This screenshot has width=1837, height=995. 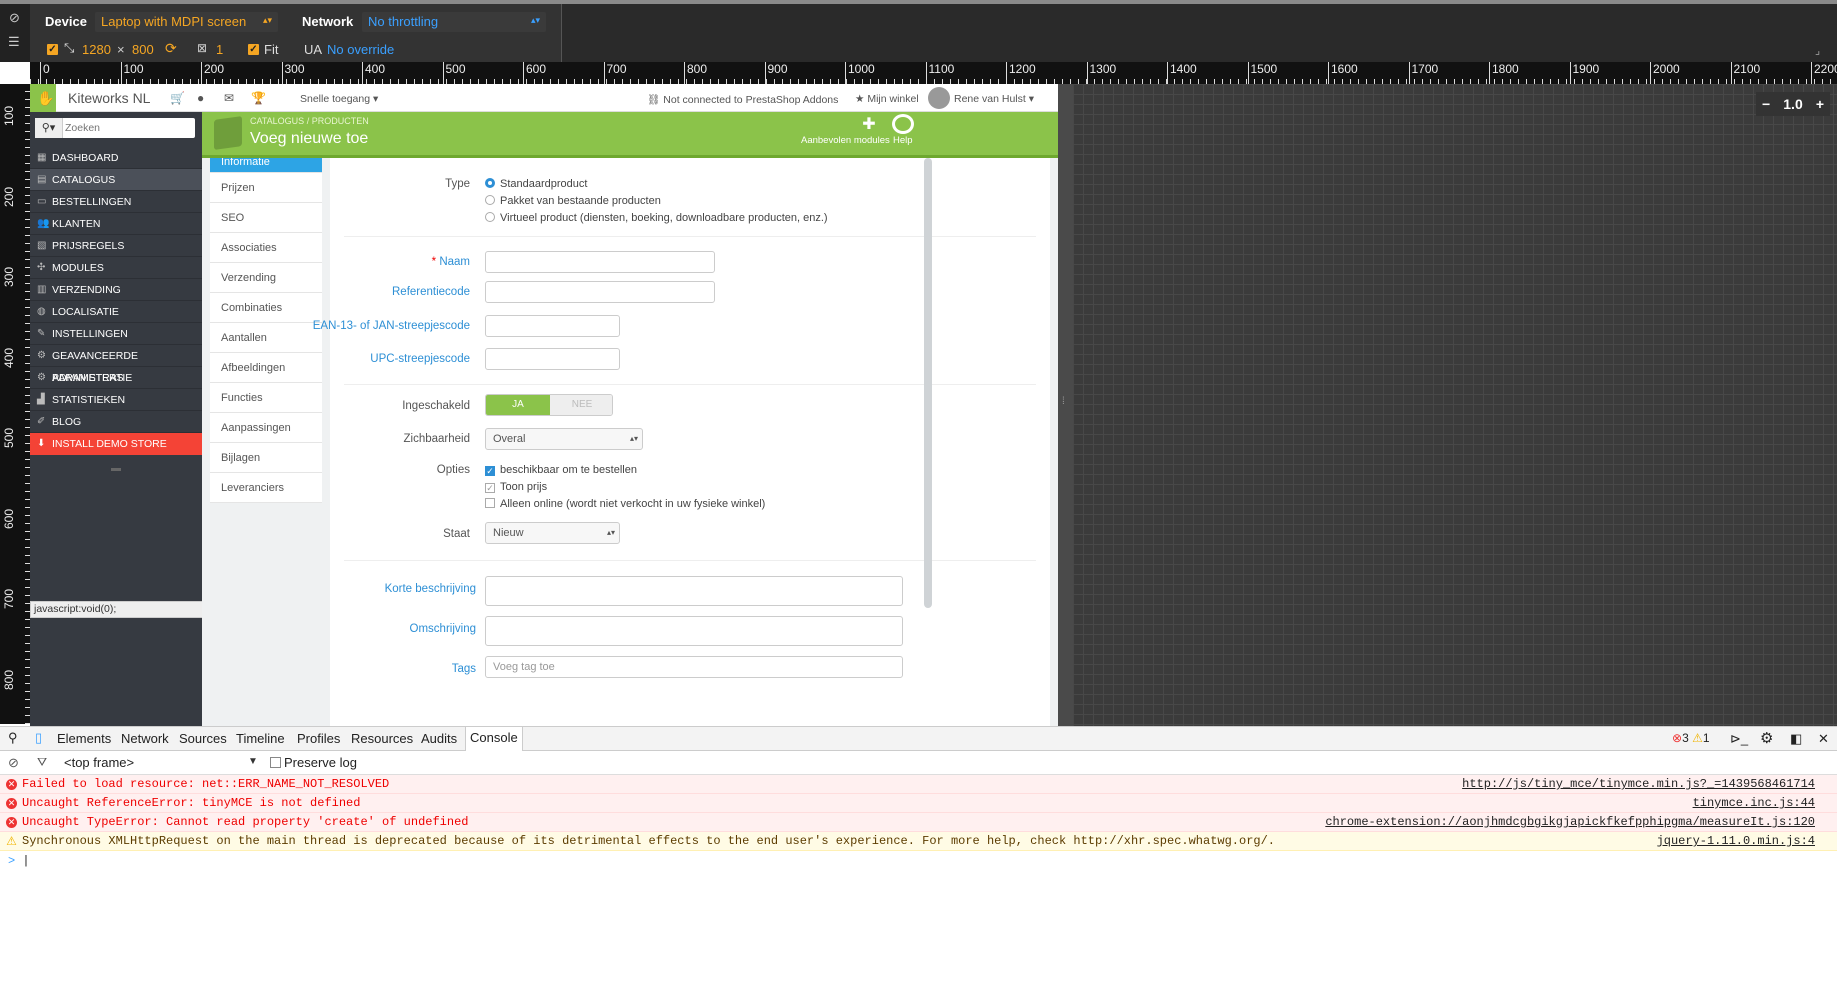 What do you see at coordinates (1766, 104) in the screenshot?
I see `zoom-out-icon: −` at bounding box center [1766, 104].